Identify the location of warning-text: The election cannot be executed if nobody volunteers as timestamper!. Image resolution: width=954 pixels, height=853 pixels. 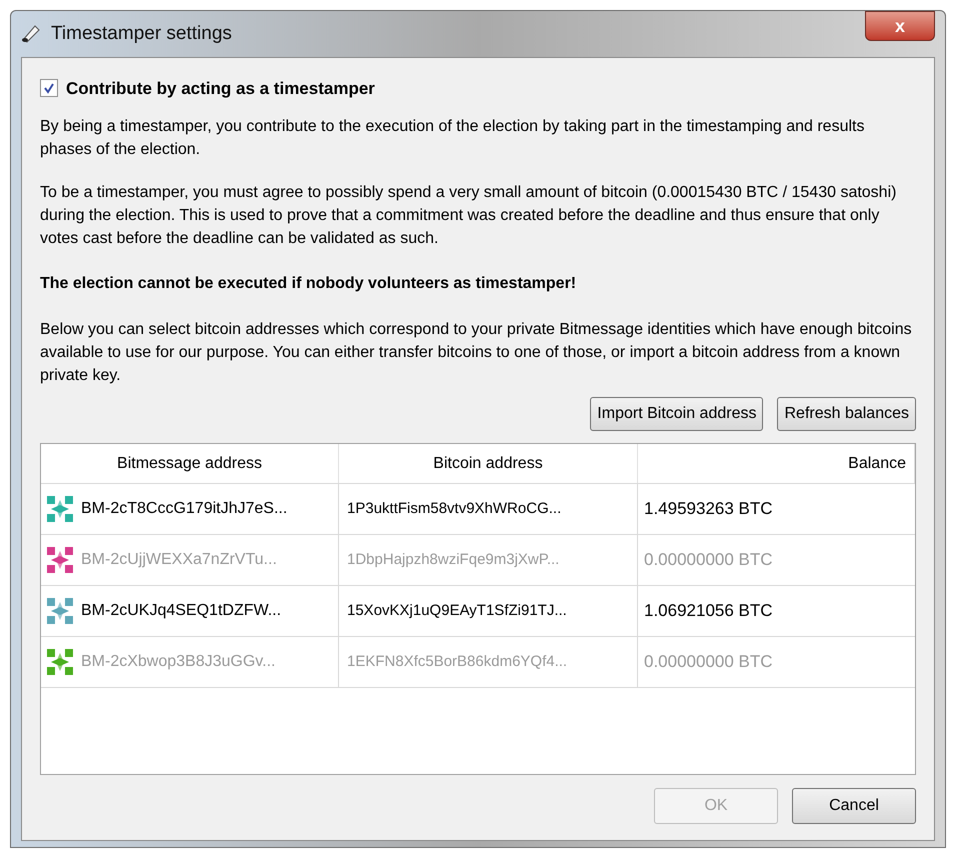
(309, 284).